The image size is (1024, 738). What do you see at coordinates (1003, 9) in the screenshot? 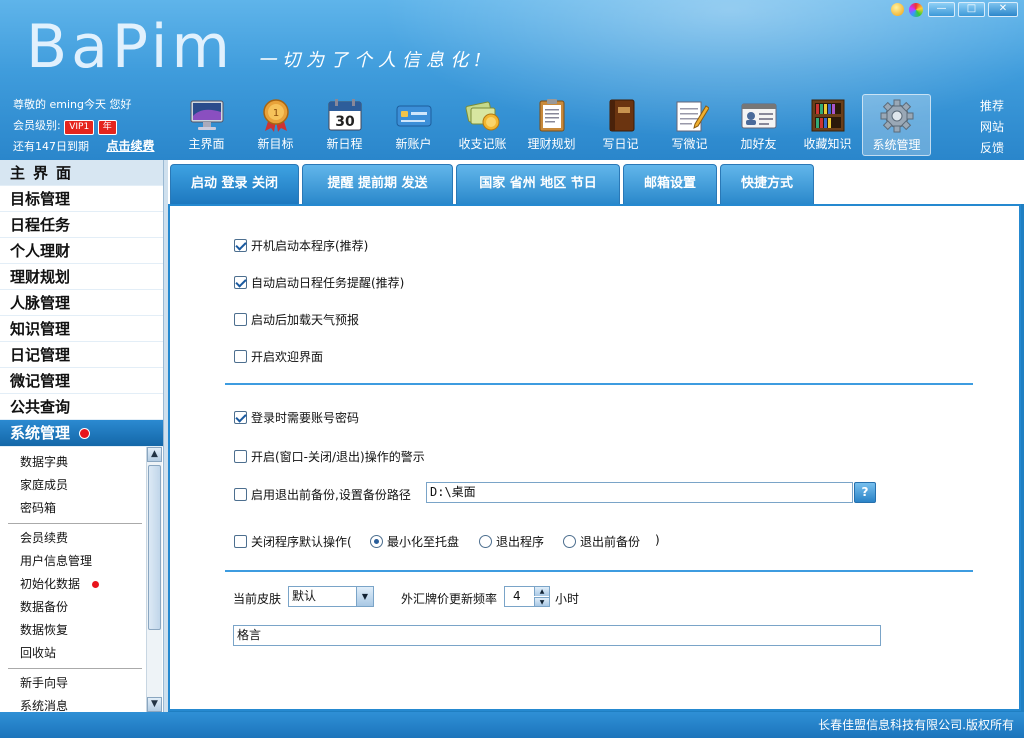
I see `close-button: ✕` at bounding box center [1003, 9].